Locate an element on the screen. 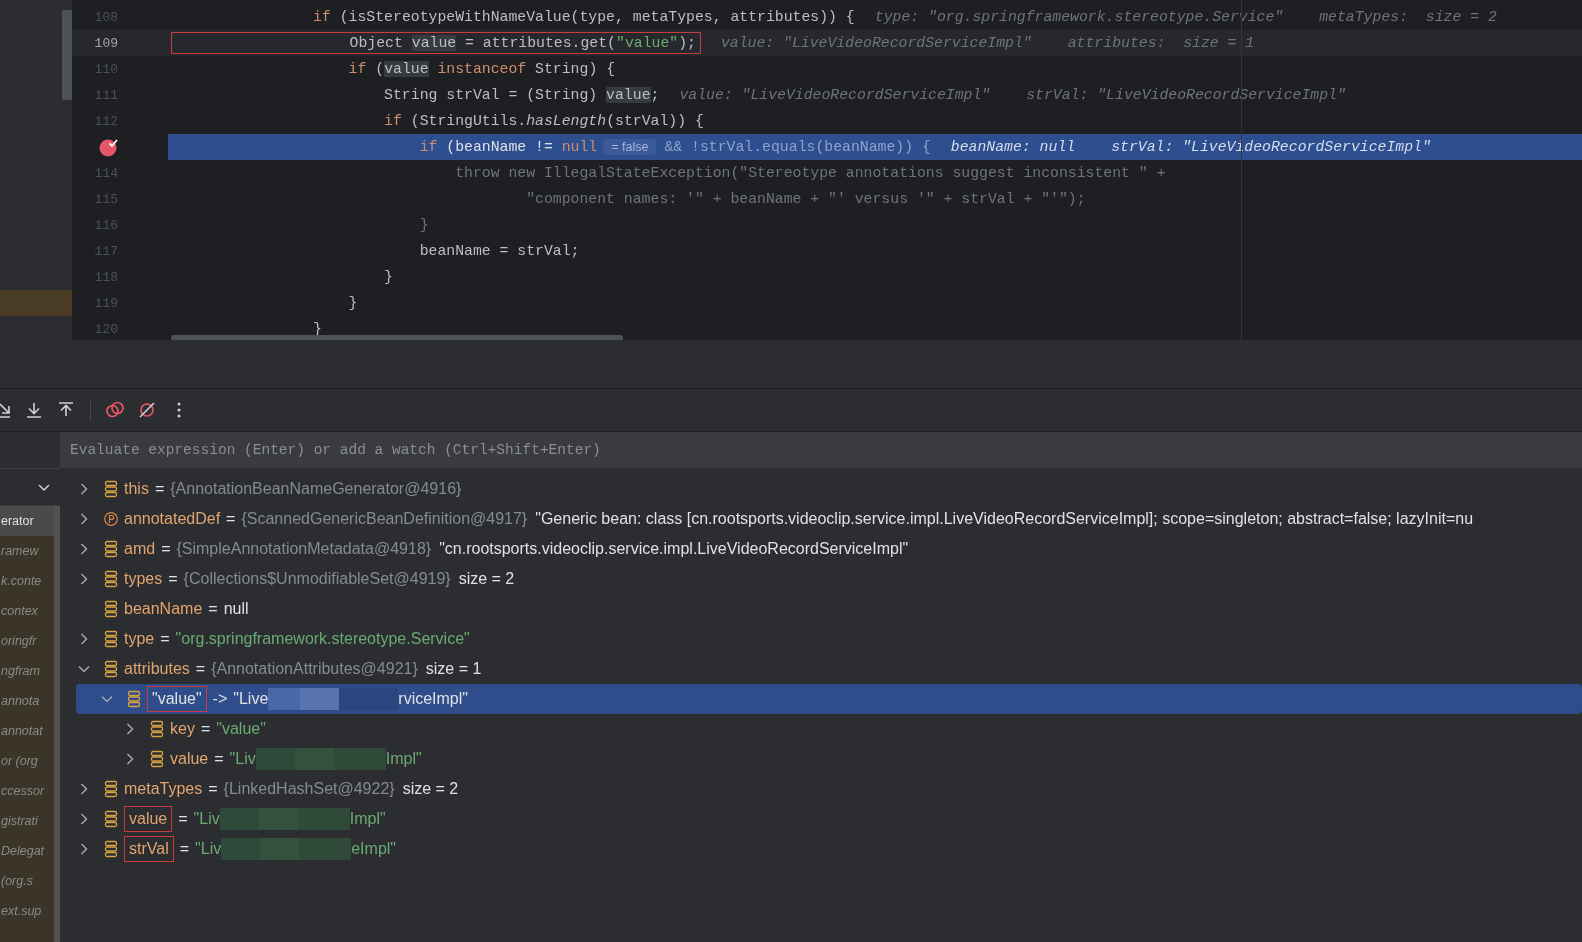 This screenshot has width=1582, height=942. breakpoints-icon is located at coordinates (115, 410).